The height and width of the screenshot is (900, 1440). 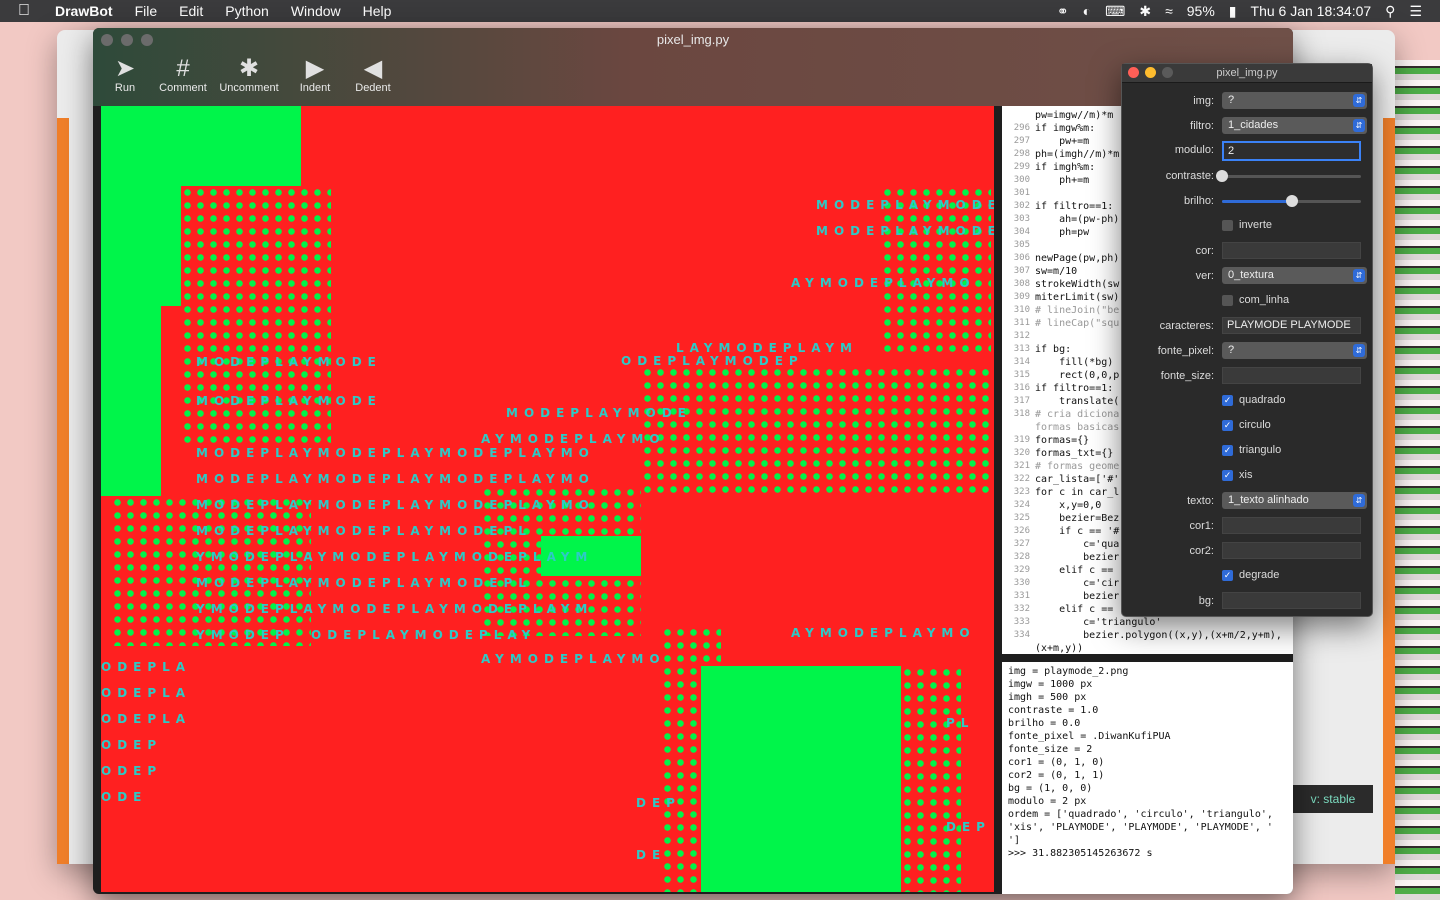 I want to click on run-button: ➤ Run, so click(x=125, y=75).